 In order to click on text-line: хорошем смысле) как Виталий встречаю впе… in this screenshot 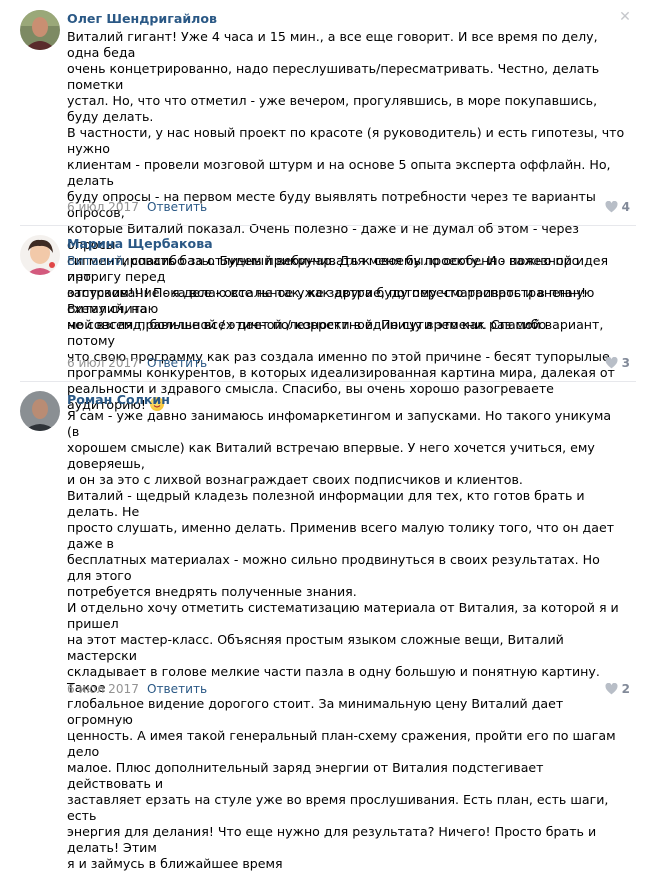, I will do `click(331, 455)`.